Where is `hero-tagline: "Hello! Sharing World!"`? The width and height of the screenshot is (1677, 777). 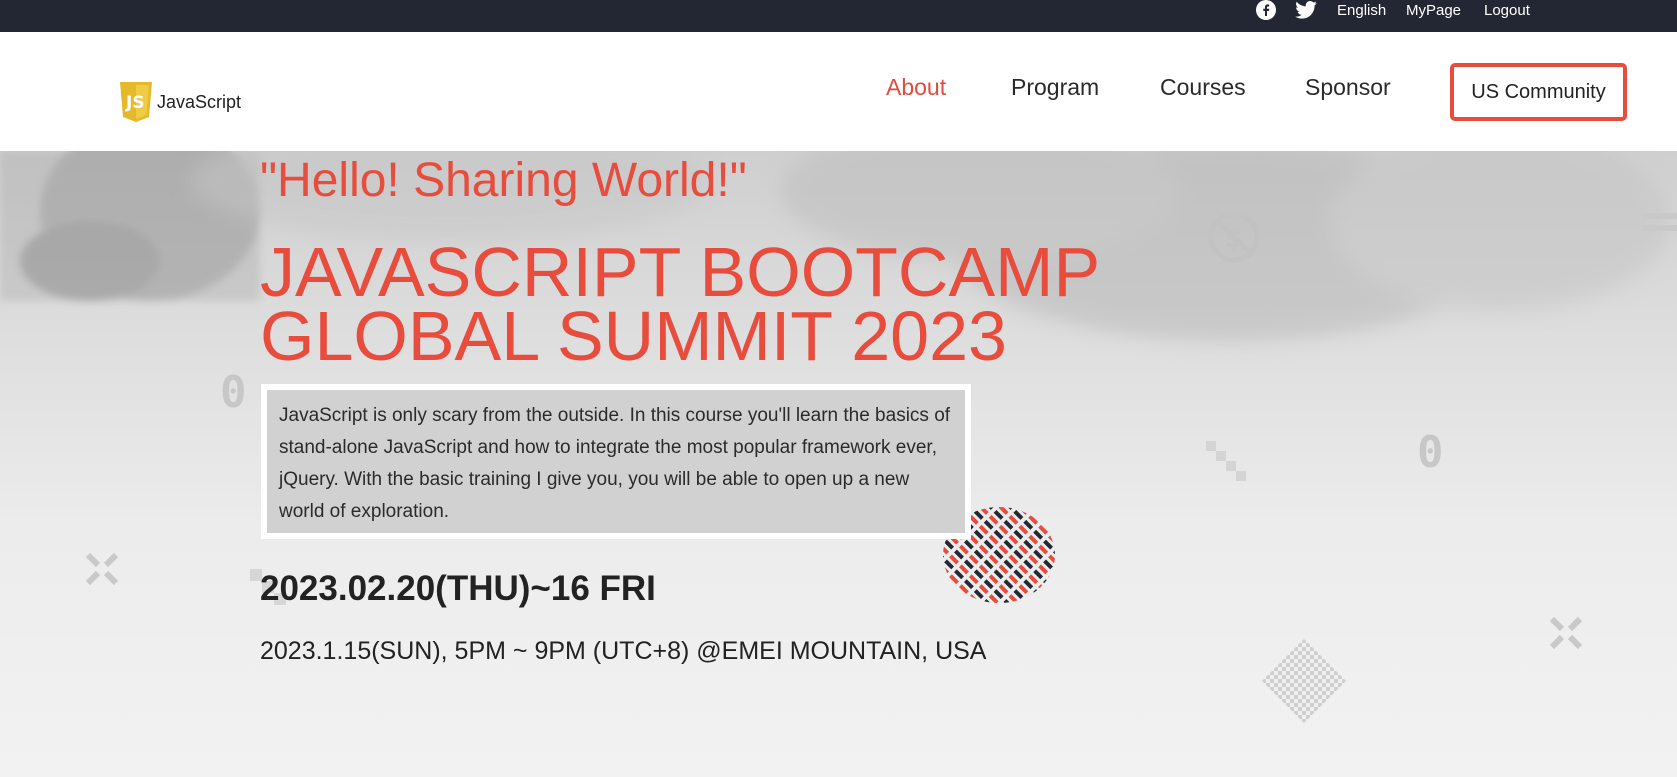
hero-tagline: "Hello! Sharing World!" is located at coordinates (503, 180).